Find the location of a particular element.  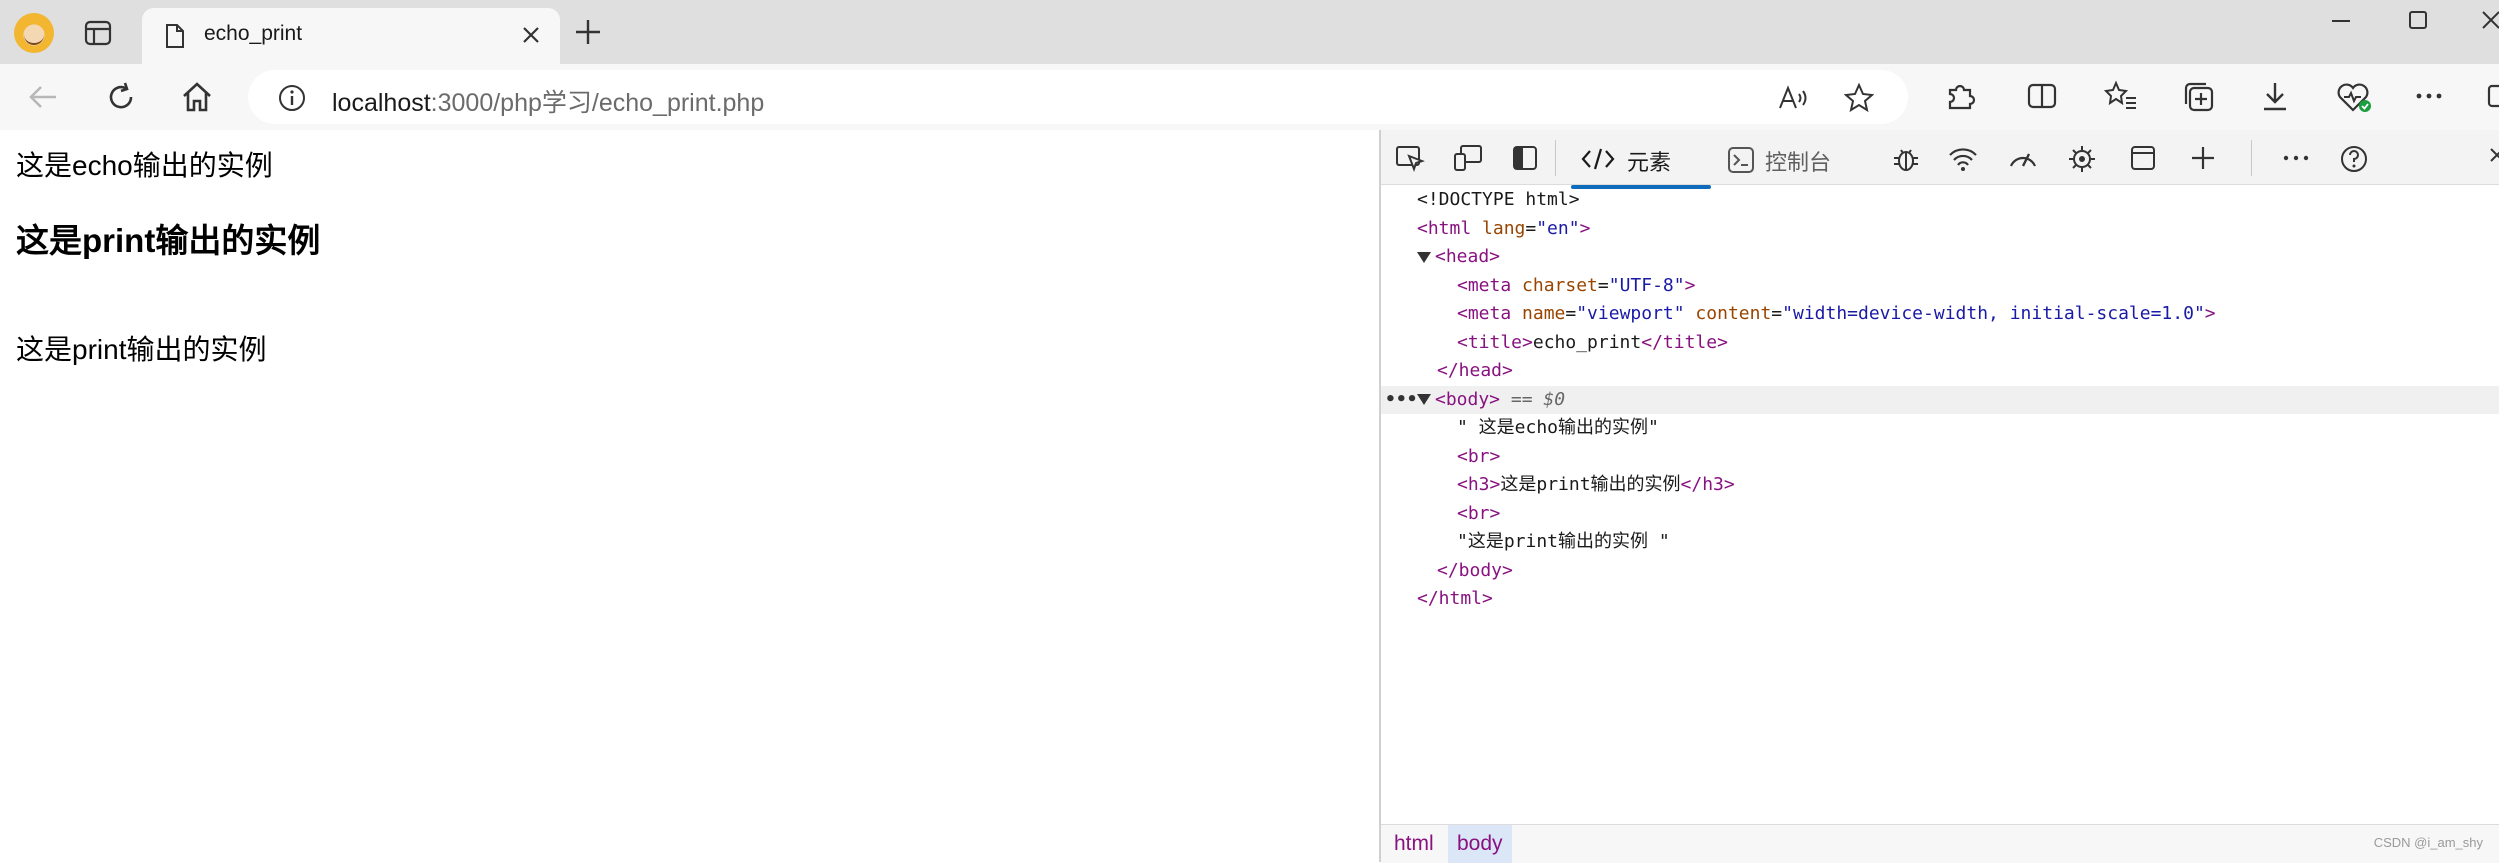

html-open-tag: <html is located at coordinates (1444, 228).